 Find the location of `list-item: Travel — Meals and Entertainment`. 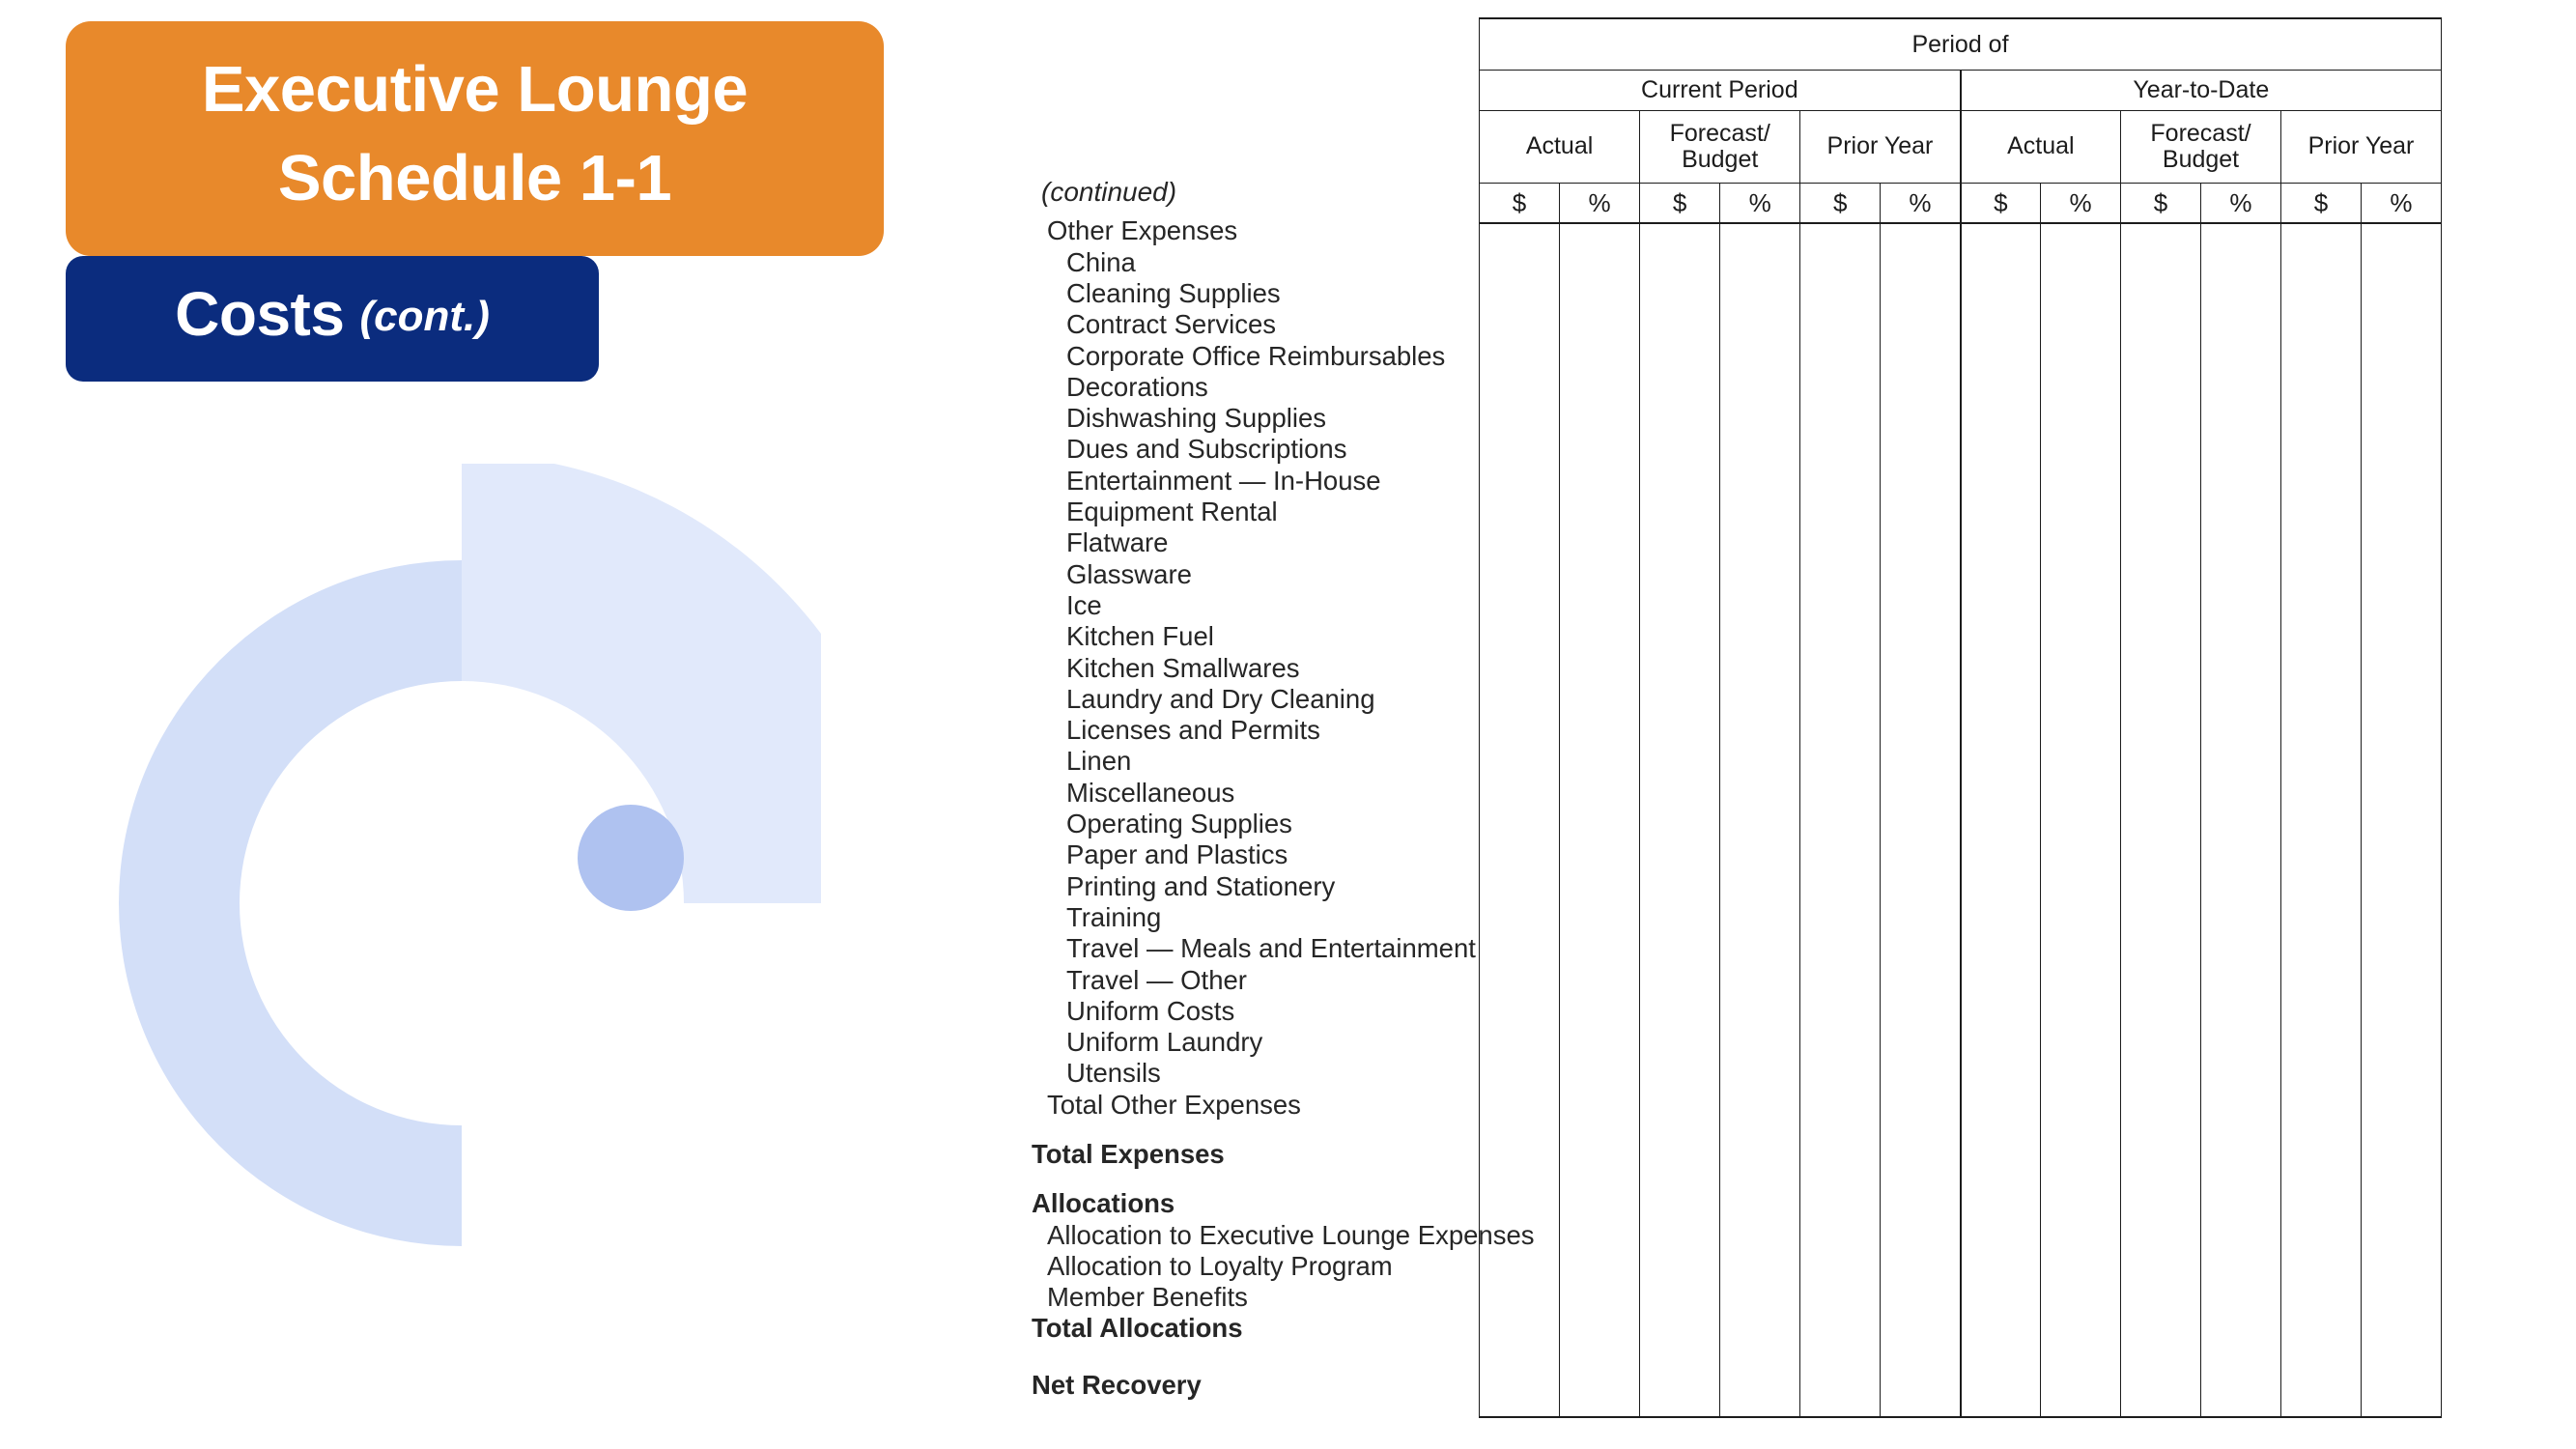

list-item: Travel — Meals and Entertainment is located at coordinates (1271, 948).